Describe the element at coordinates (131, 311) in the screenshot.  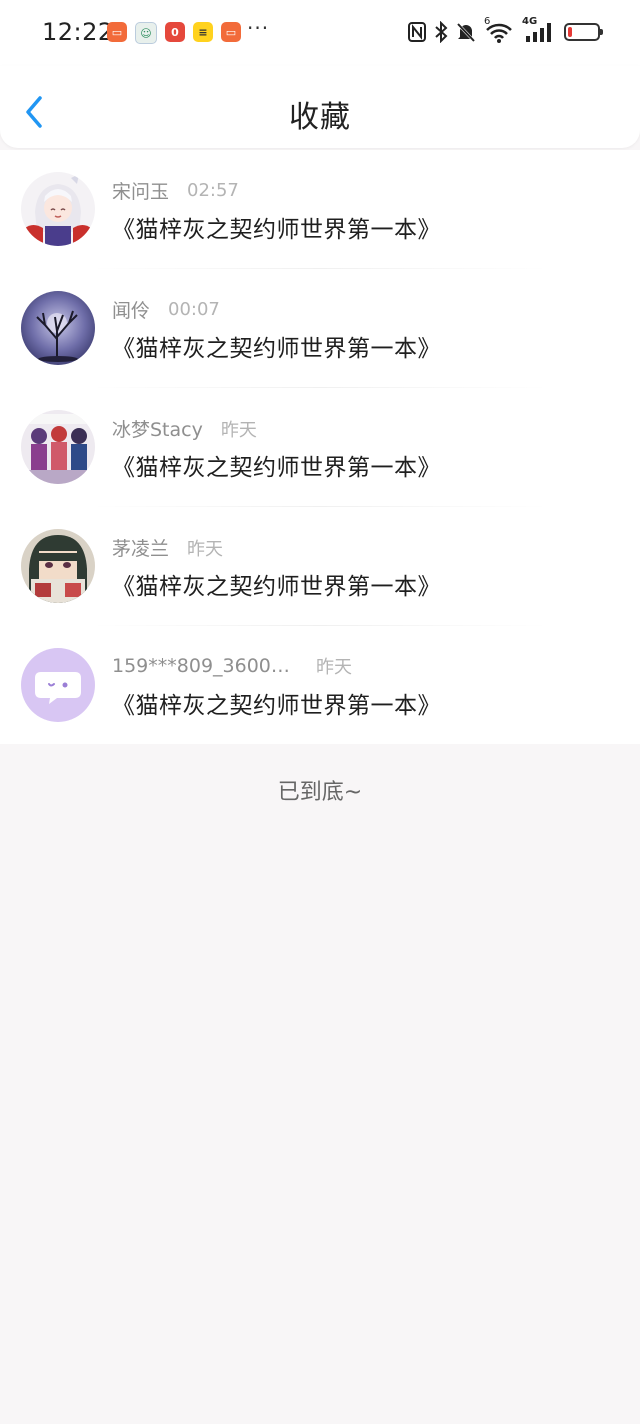
I see `user-name: 闻伶` at that location.